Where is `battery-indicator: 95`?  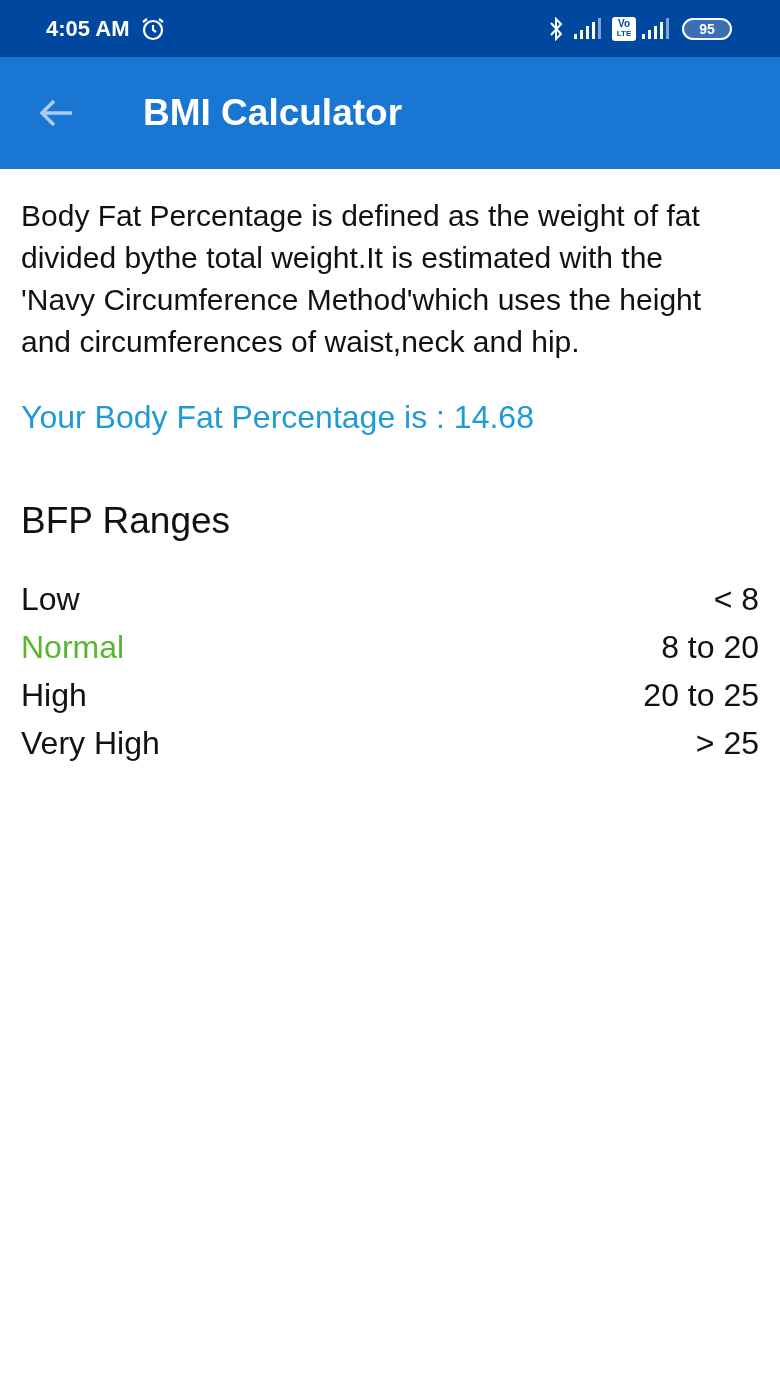
battery-indicator: 95 is located at coordinates (707, 28).